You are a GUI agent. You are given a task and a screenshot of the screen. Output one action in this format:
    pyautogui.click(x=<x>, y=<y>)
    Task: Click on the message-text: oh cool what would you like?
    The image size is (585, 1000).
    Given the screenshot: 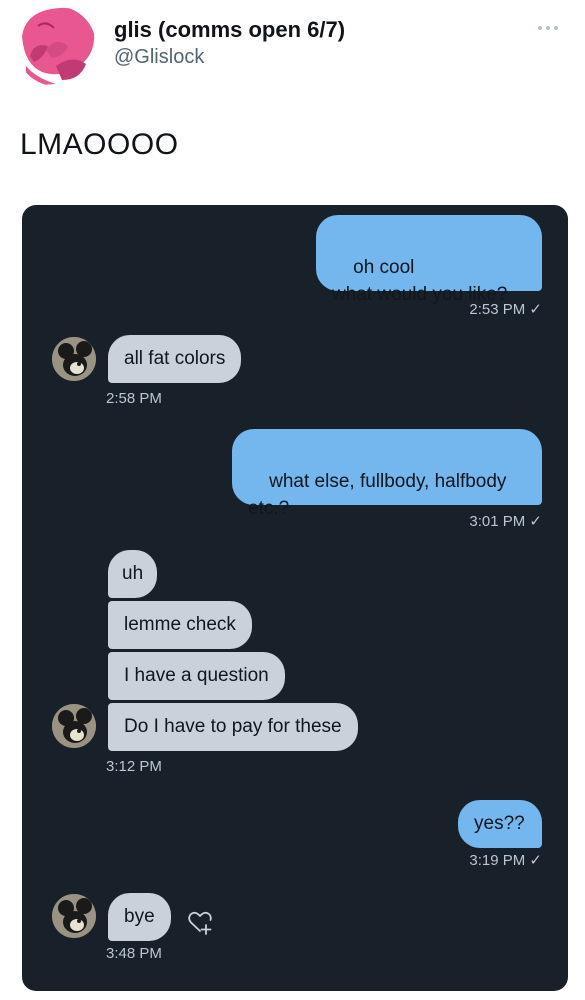 What is the action you would take?
    pyautogui.click(x=420, y=281)
    